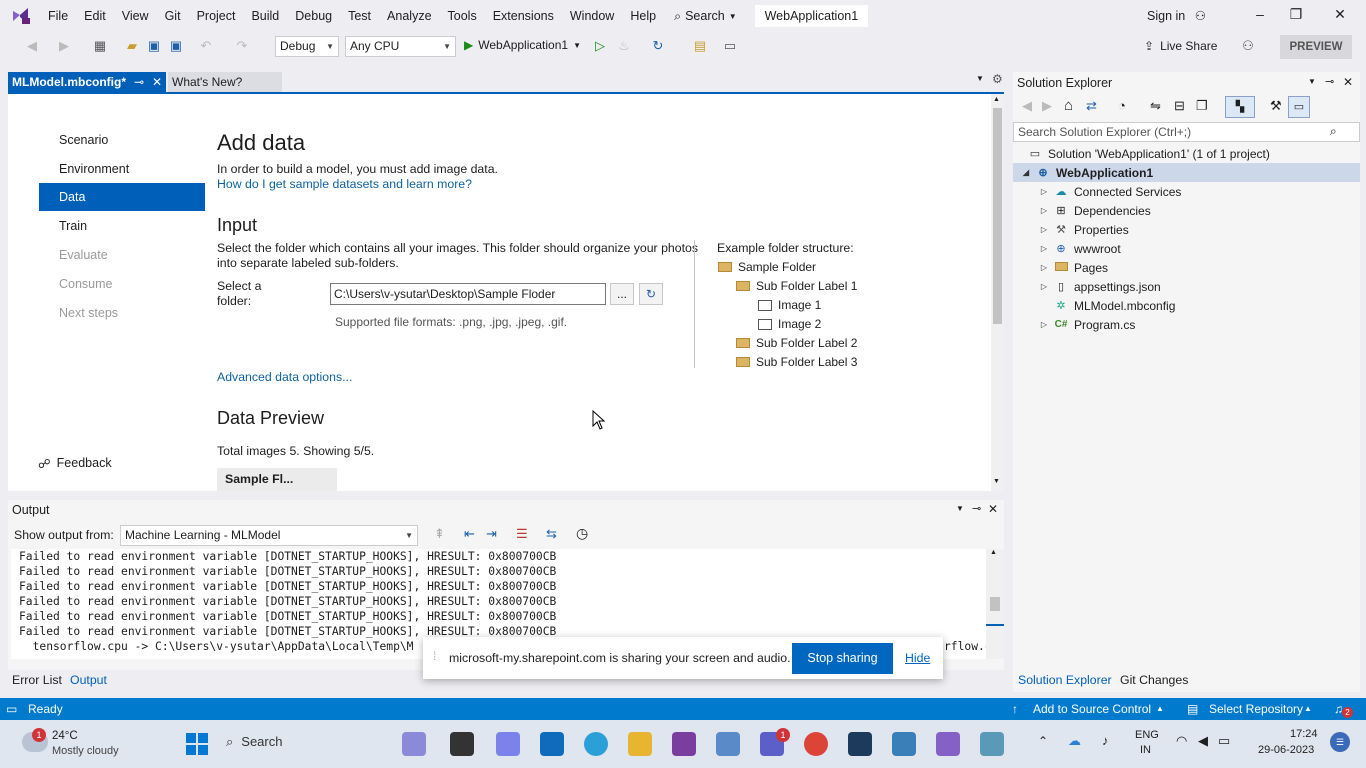 Image resolution: width=1366 pixels, height=768 pixels. What do you see at coordinates (1147, 735) in the screenshot?
I see `language-code: ENG` at bounding box center [1147, 735].